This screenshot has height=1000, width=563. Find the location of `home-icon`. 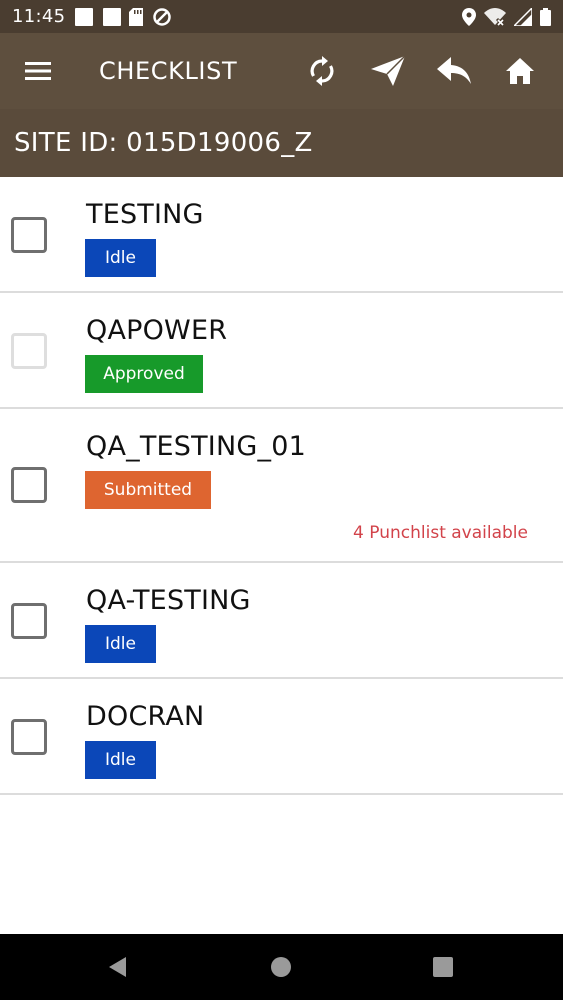

home-icon is located at coordinates (520, 71).